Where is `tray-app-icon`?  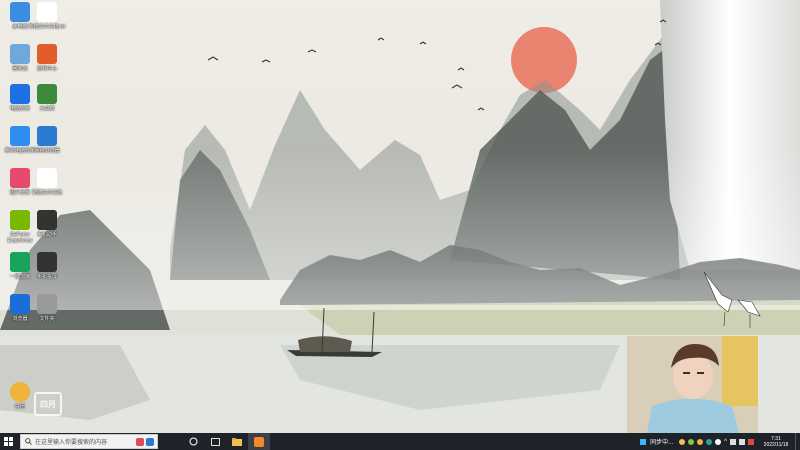 tray-app-icon is located at coordinates (643, 441).